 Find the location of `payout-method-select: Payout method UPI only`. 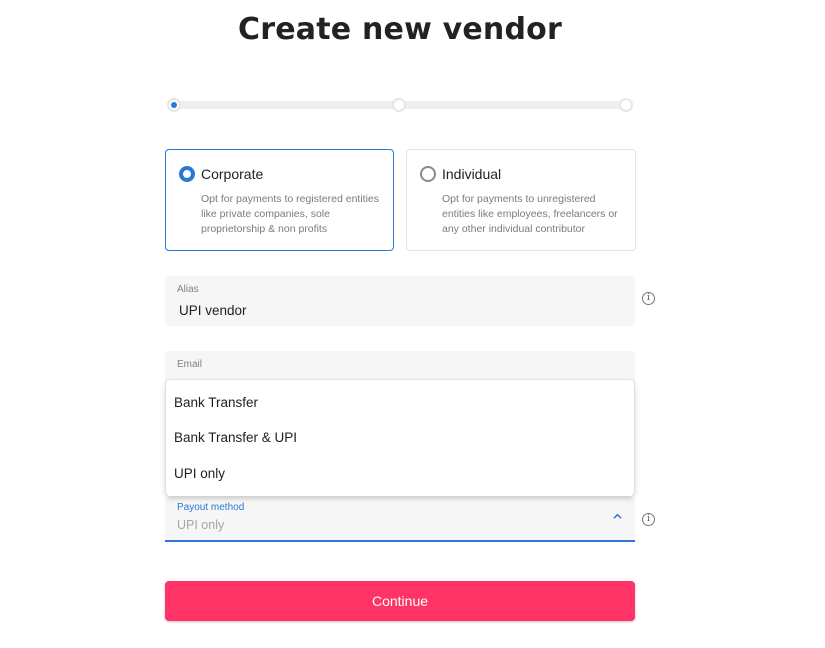

payout-method-select: Payout method UPI only is located at coordinates (400, 519).